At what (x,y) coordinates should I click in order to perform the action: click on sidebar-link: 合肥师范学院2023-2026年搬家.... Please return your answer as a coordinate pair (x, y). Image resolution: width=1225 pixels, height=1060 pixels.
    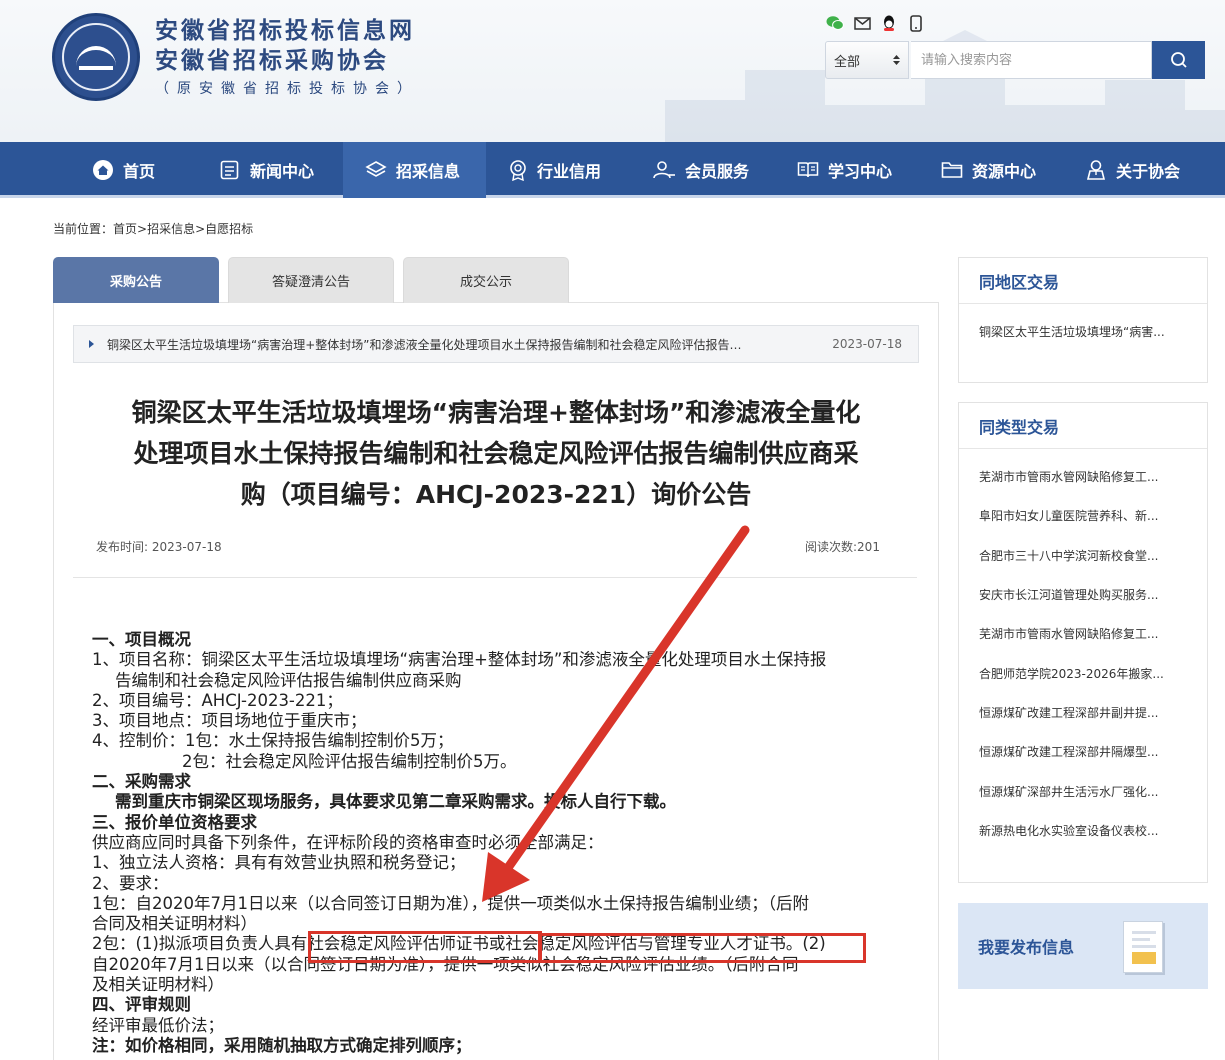
    Looking at the image, I should click on (1083, 672).